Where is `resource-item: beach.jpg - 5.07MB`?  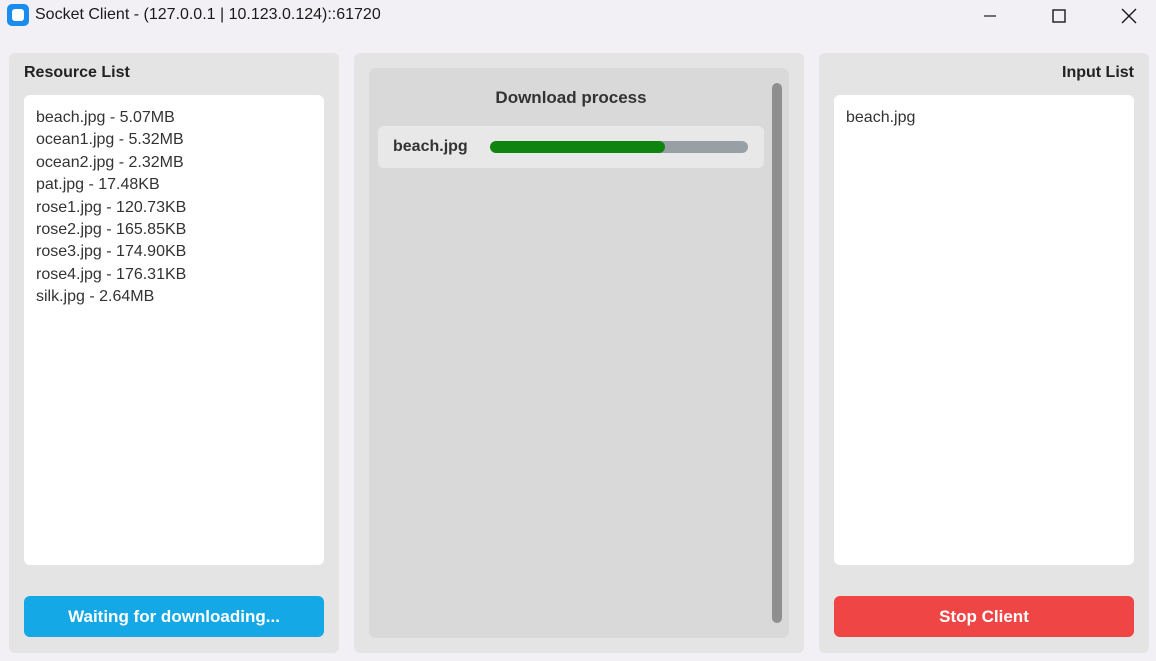 resource-item: beach.jpg - 5.07MB is located at coordinates (180, 118).